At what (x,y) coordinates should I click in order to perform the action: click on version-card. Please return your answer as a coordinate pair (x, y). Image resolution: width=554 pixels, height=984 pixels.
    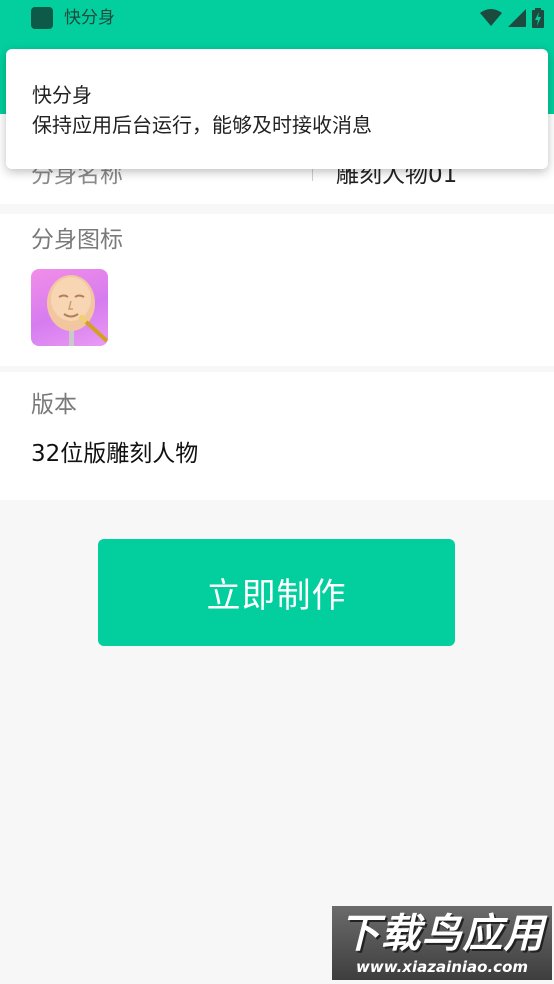
    Looking at the image, I should click on (277, 436).